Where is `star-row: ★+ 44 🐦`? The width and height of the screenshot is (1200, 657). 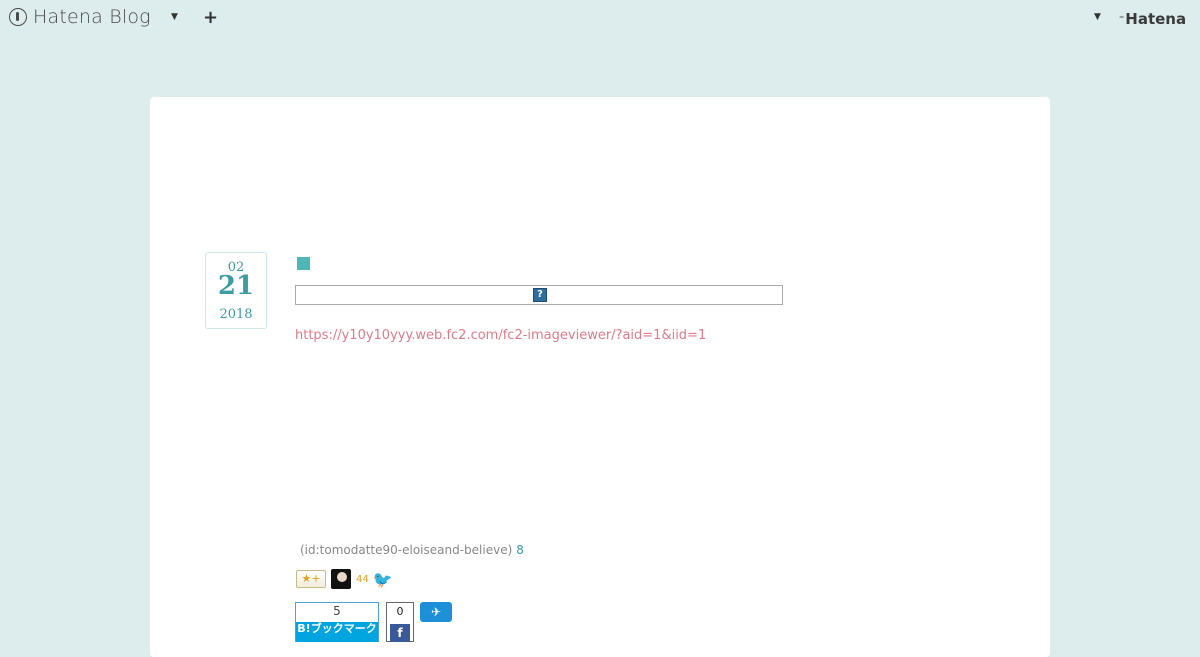
star-row: ★+ 44 🐦 is located at coordinates (344, 579).